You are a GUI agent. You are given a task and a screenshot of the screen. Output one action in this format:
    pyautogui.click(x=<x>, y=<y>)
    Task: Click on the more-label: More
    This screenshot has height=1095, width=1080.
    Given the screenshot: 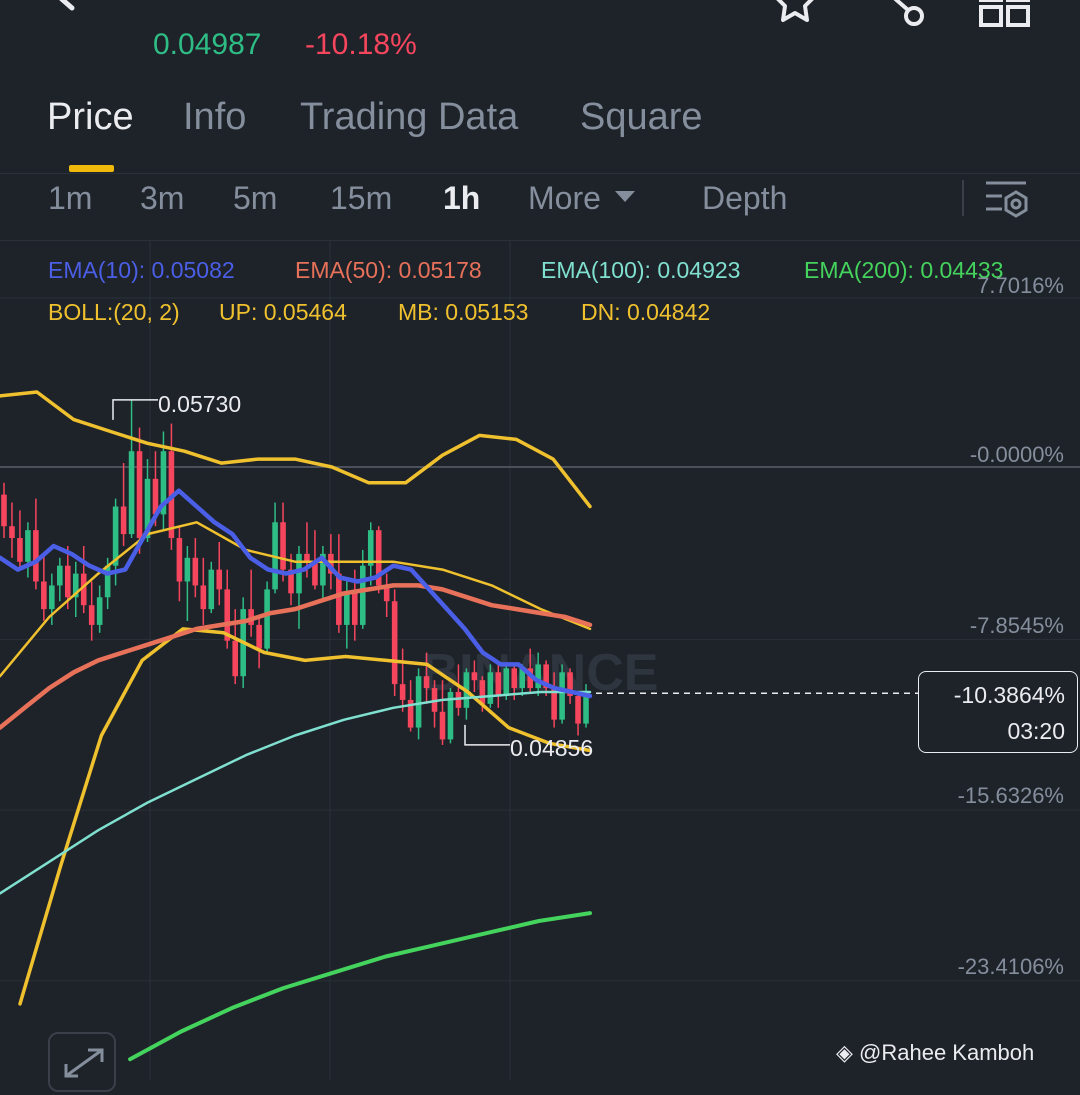 What is the action you would take?
    pyautogui.click(x=564, y=198)
    